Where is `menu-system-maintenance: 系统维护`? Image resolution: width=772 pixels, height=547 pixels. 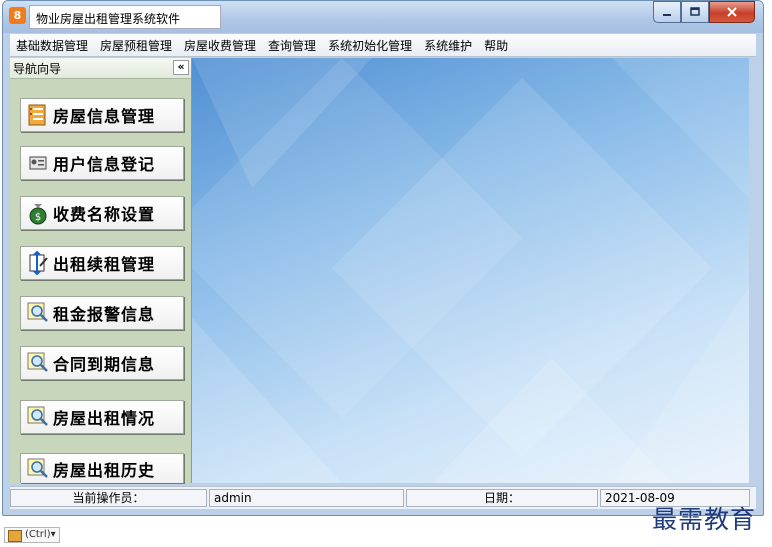 menu-system-maintenance: 系统维护 is located at coordinates (448, 45).